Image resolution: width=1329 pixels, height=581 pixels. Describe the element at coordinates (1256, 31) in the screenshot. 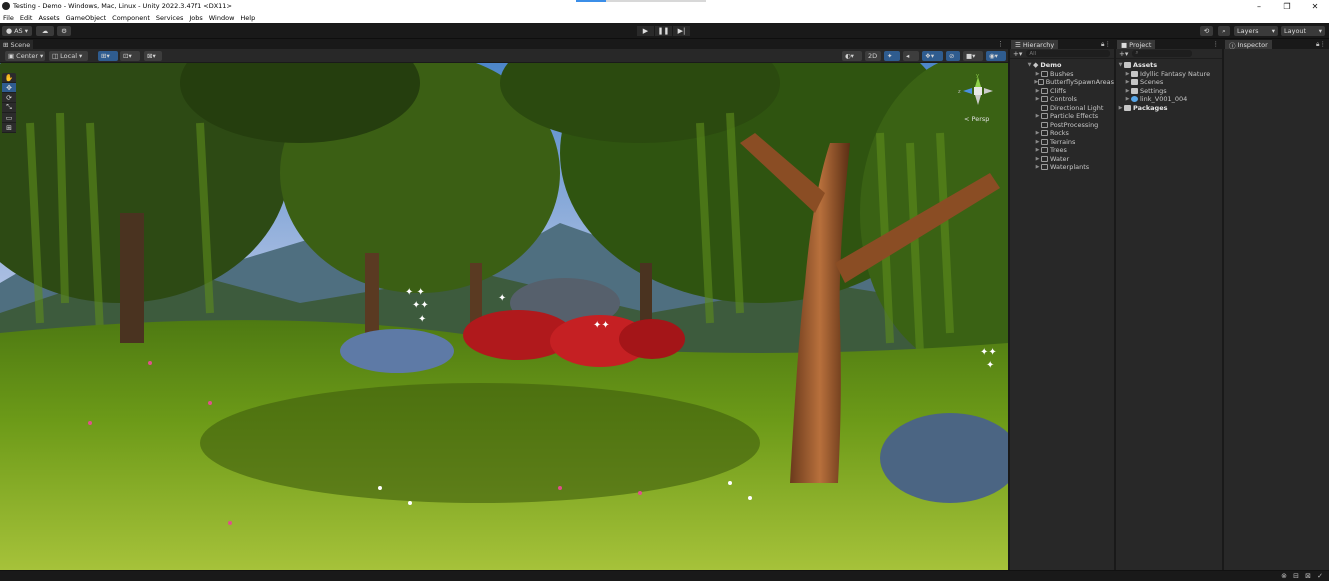

I see `layers-dropdown: Layers ▾` at that location.